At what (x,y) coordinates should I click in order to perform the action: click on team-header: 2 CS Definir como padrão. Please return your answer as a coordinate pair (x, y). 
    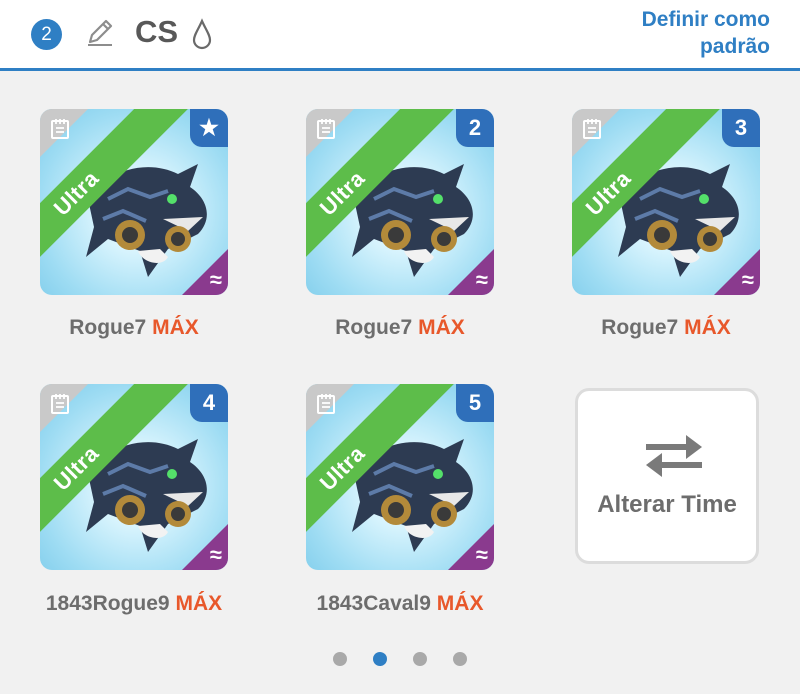
    Looking at the image, I should click on (400, 35).